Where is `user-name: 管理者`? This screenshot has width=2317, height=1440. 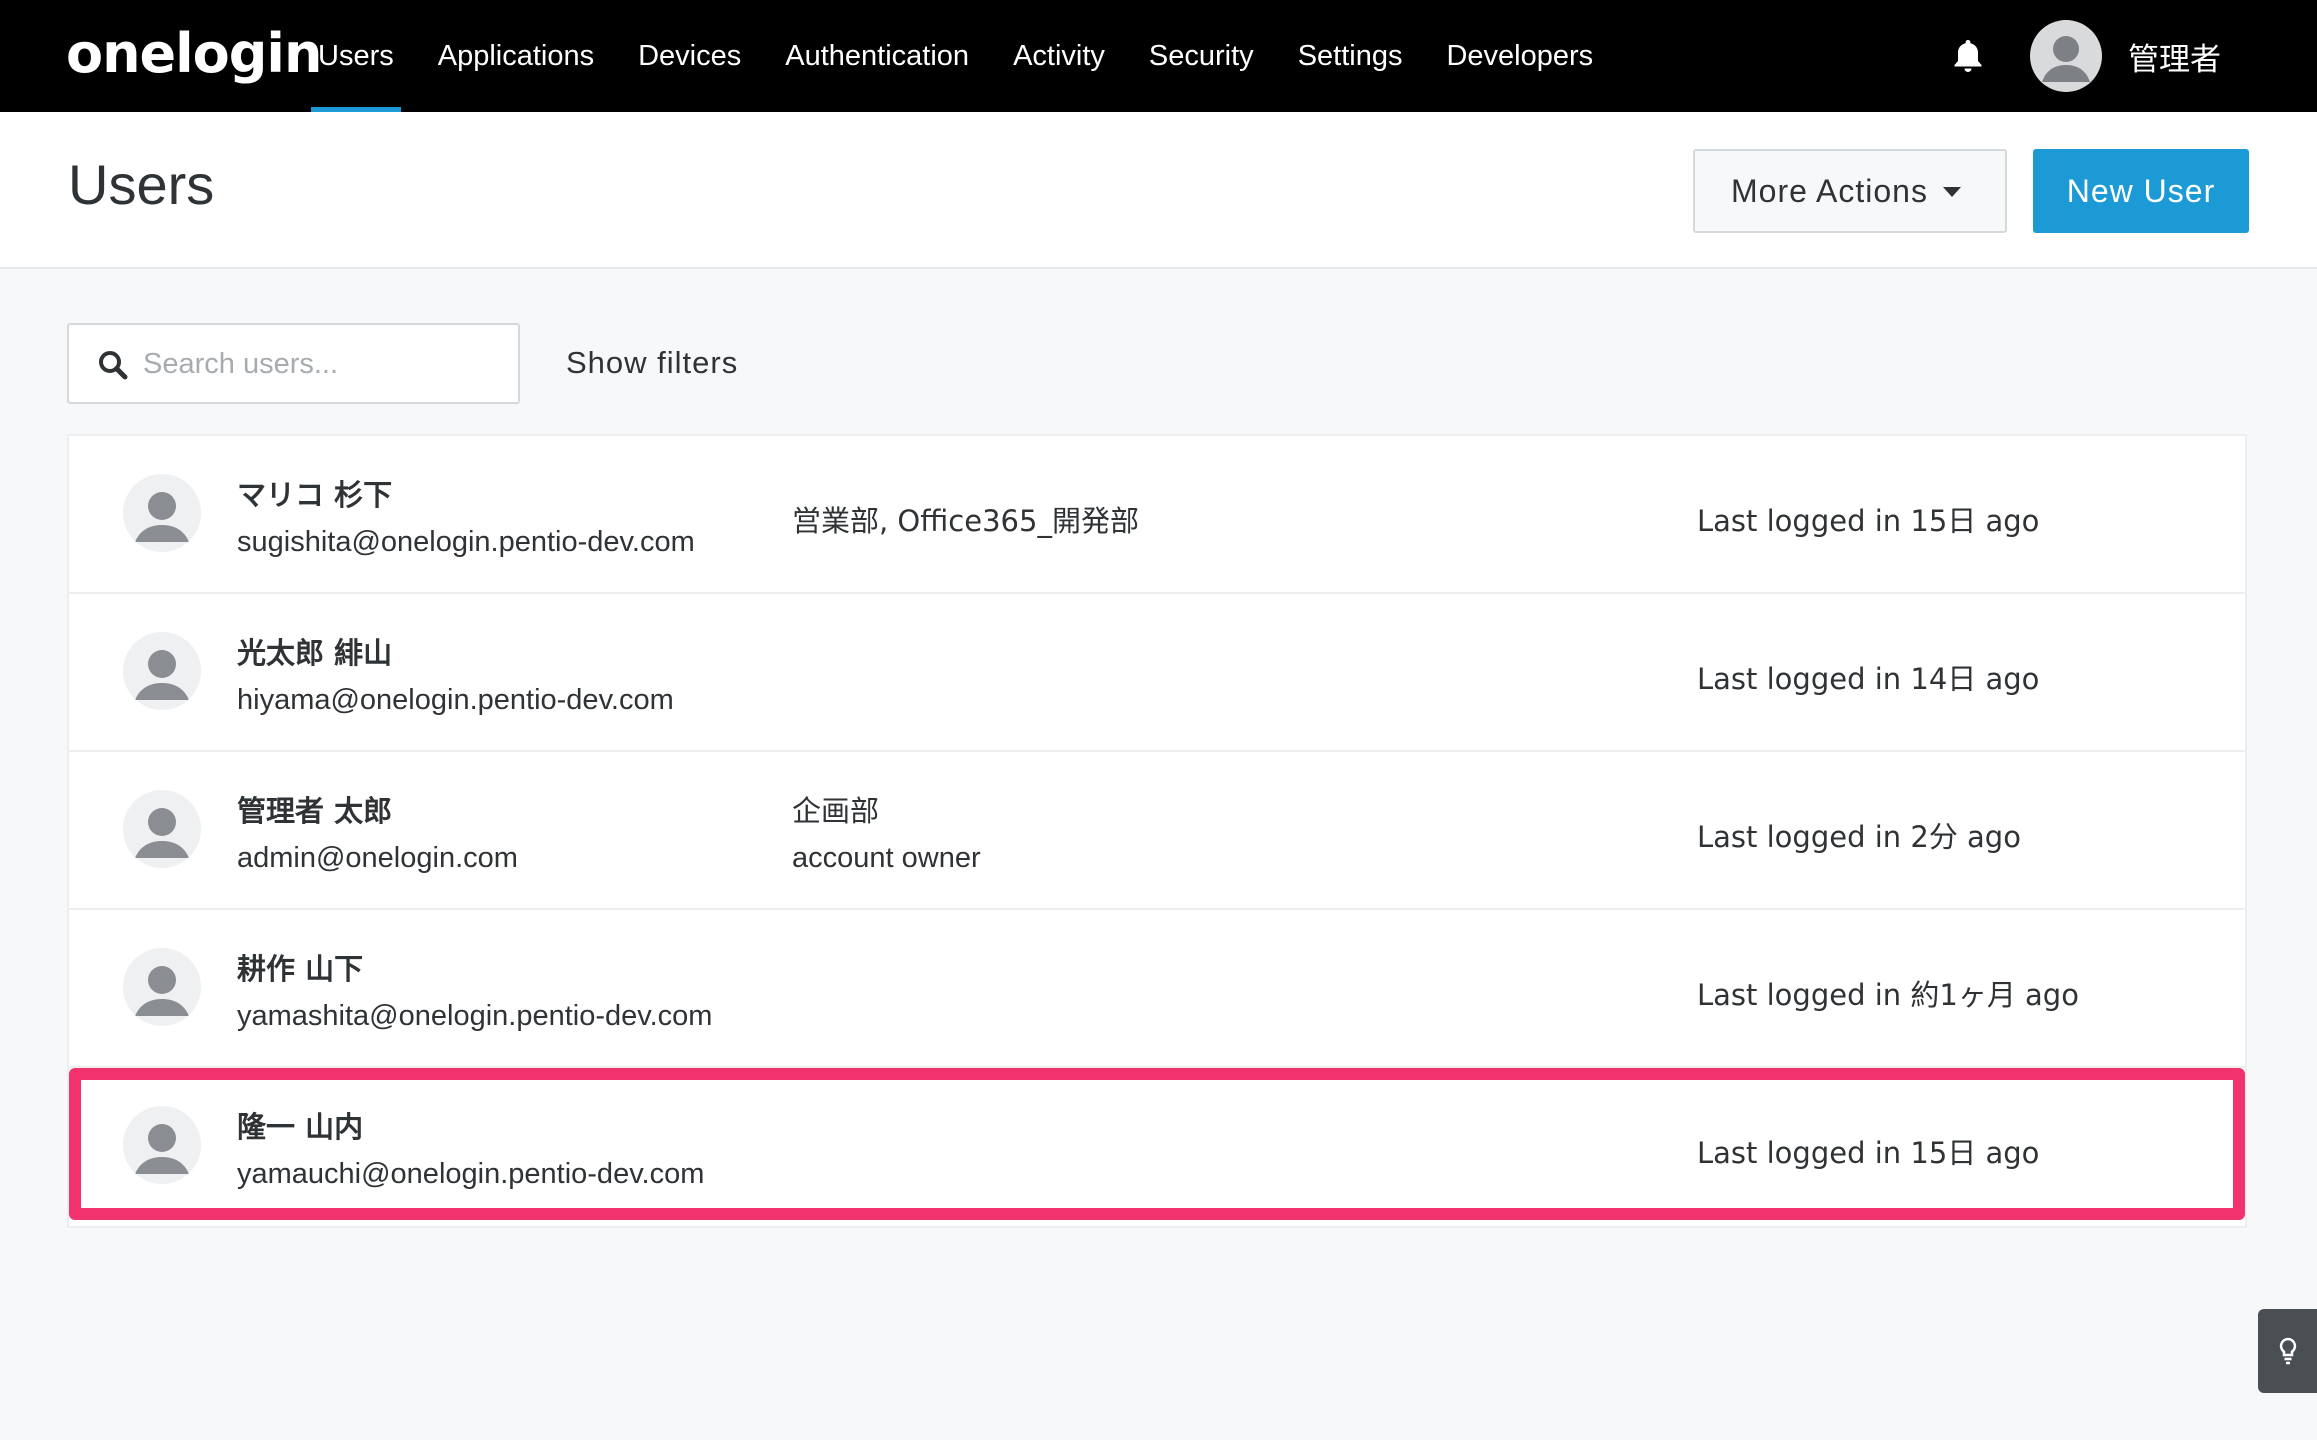
user-name: 管理者 is located at coordinates (2174, 56).